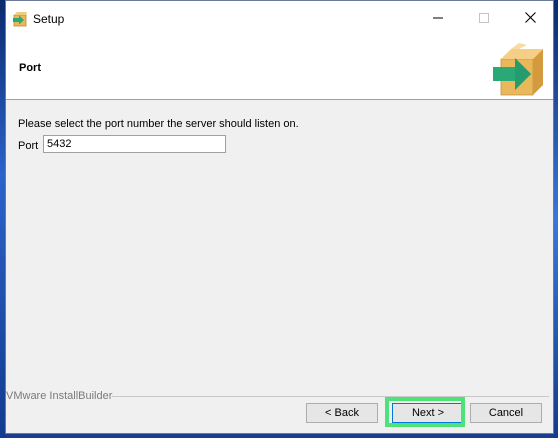 This screenshot has height=438, width=558. I want to click on maximize-icon, so click(484, 19).